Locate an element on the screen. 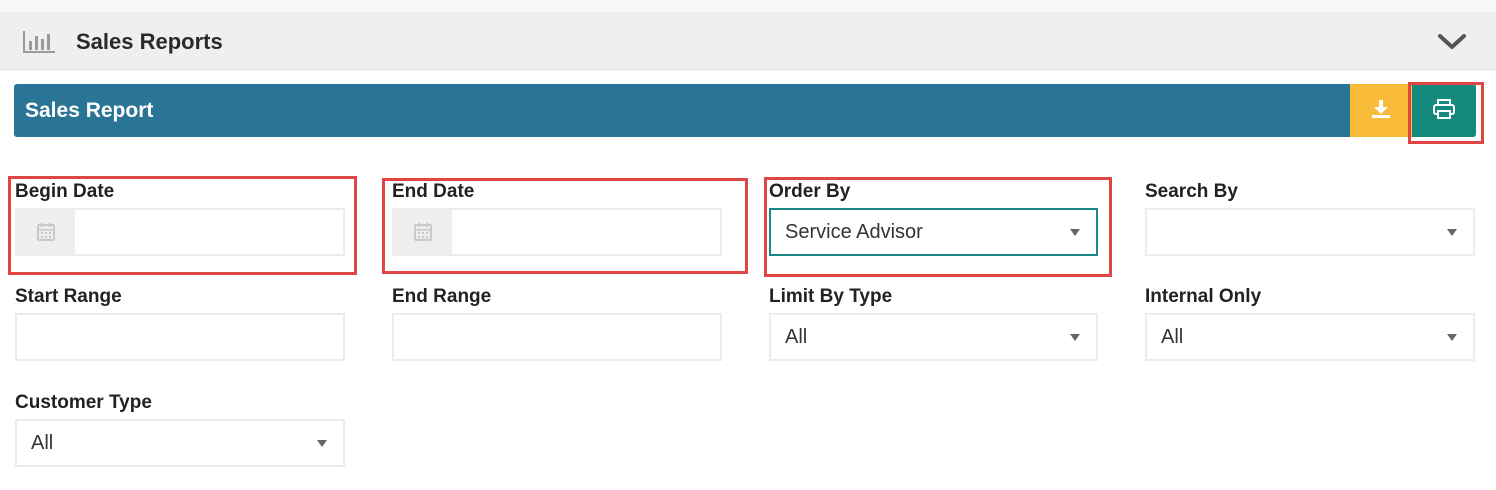 This screenshot has height=490, width=1496. end-date-label: End Date is located at coordinates (433, 191).